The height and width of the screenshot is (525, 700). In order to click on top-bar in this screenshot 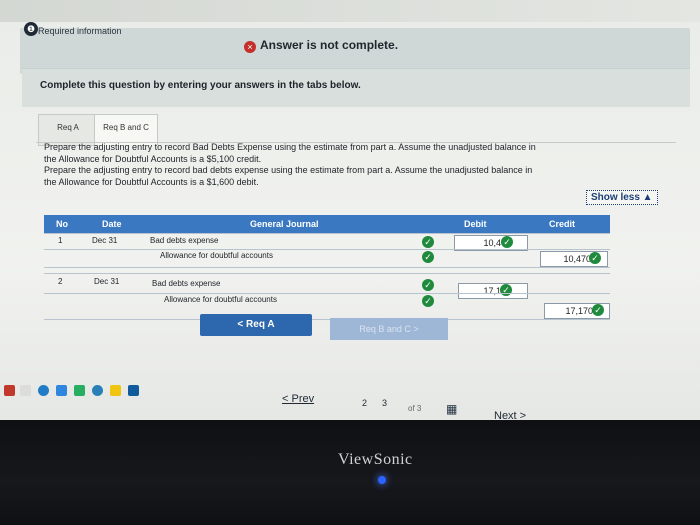, I will do `click(350, 11)`.